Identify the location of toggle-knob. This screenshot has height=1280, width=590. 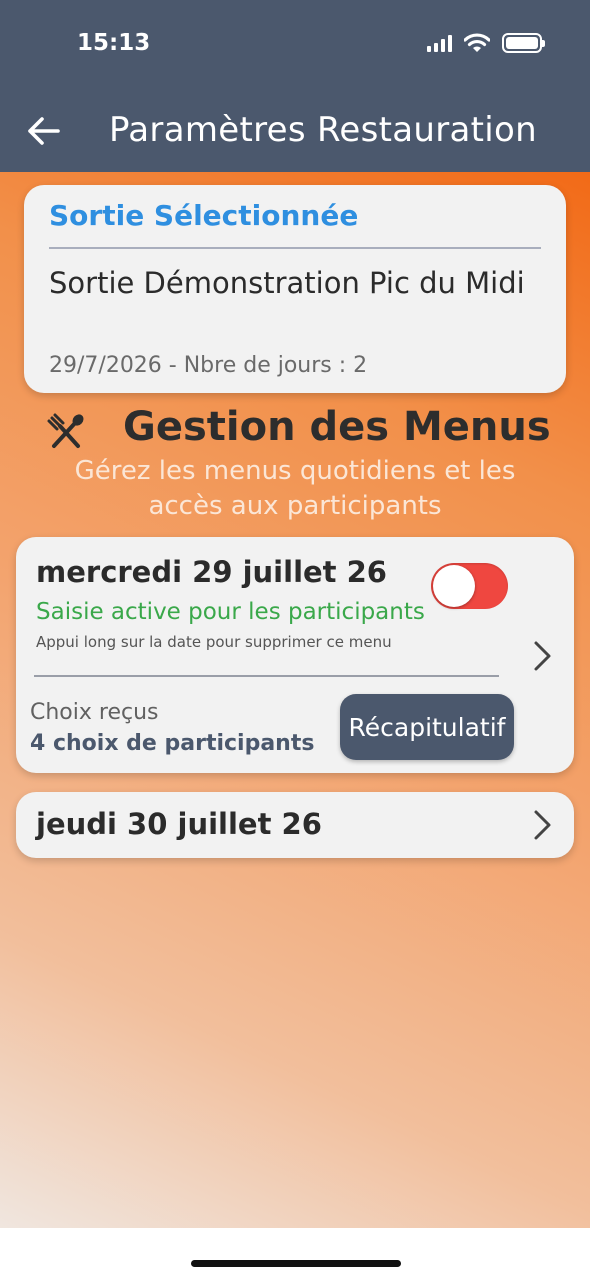
(454, 586).